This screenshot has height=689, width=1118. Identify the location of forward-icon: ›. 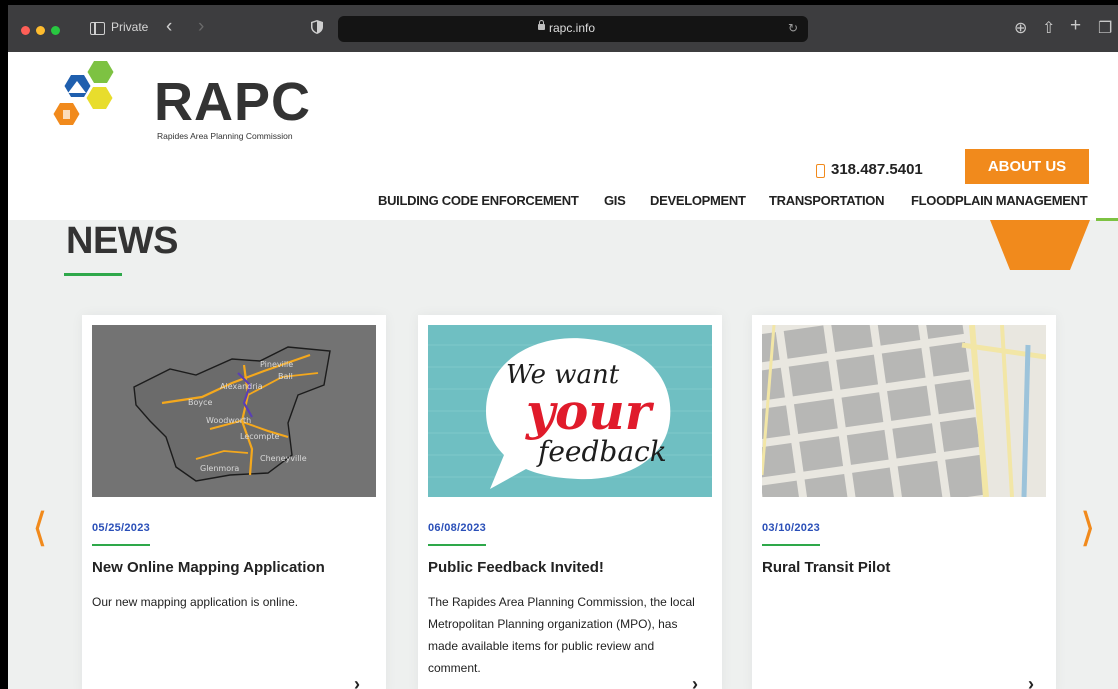
(201, 27).